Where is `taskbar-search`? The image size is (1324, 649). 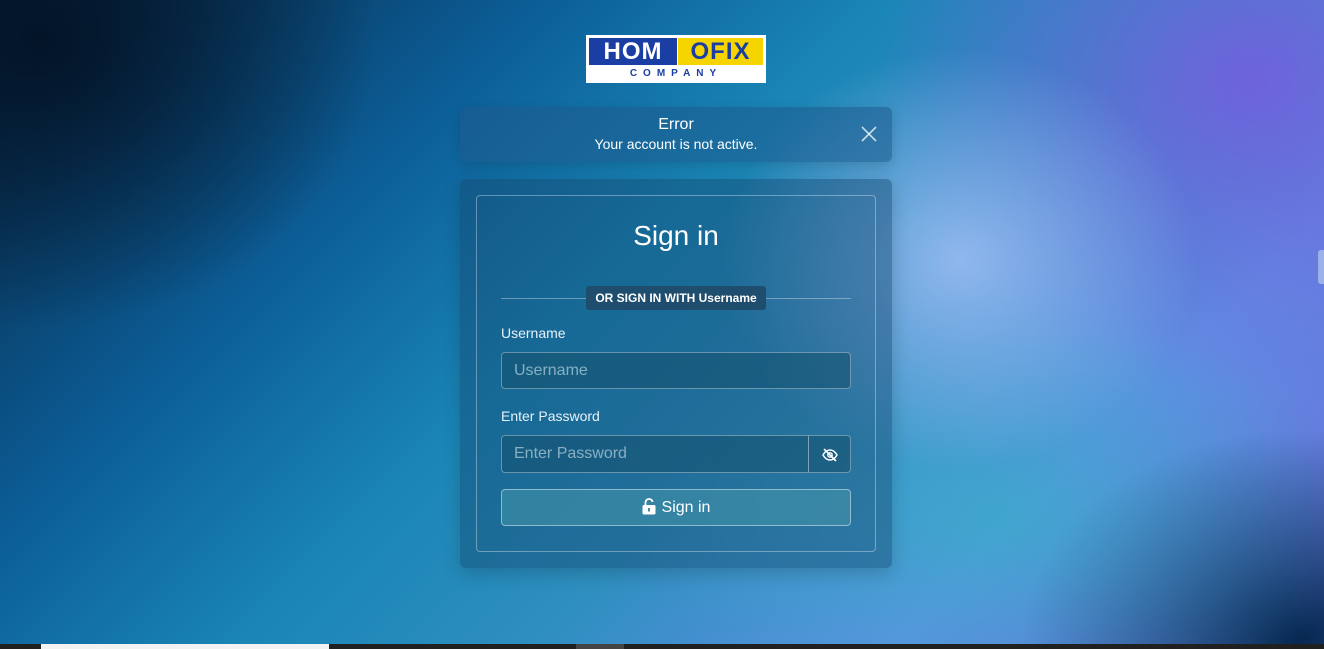 taskbar-search is located at coordinates (185, 646).